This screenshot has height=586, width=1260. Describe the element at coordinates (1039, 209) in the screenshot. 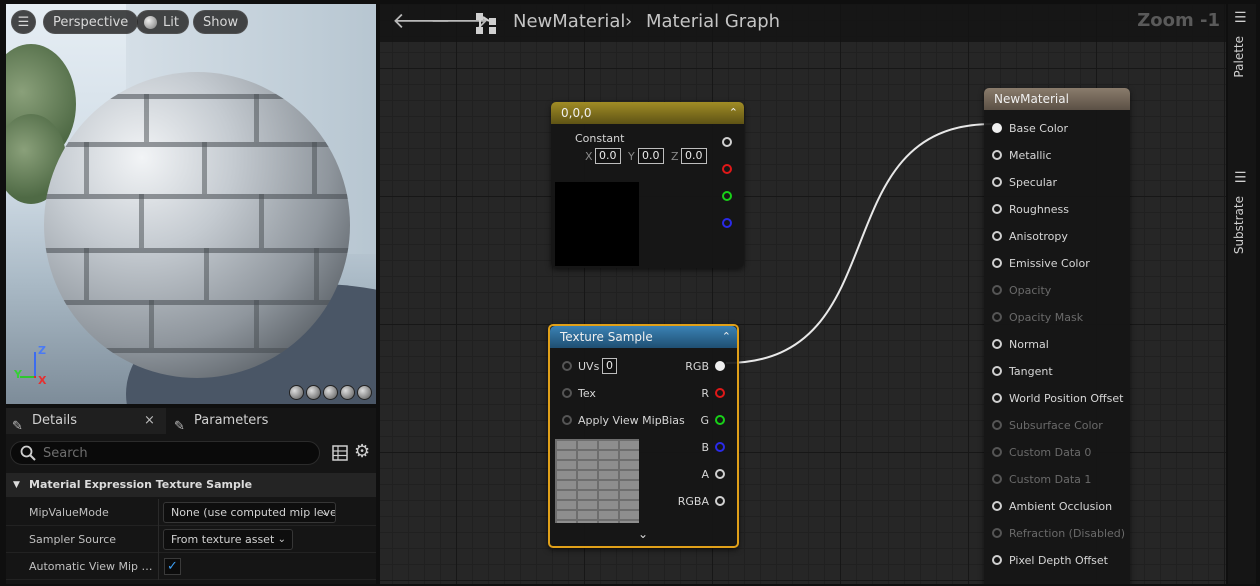

I see `material-input-label: Roughness` at that location.